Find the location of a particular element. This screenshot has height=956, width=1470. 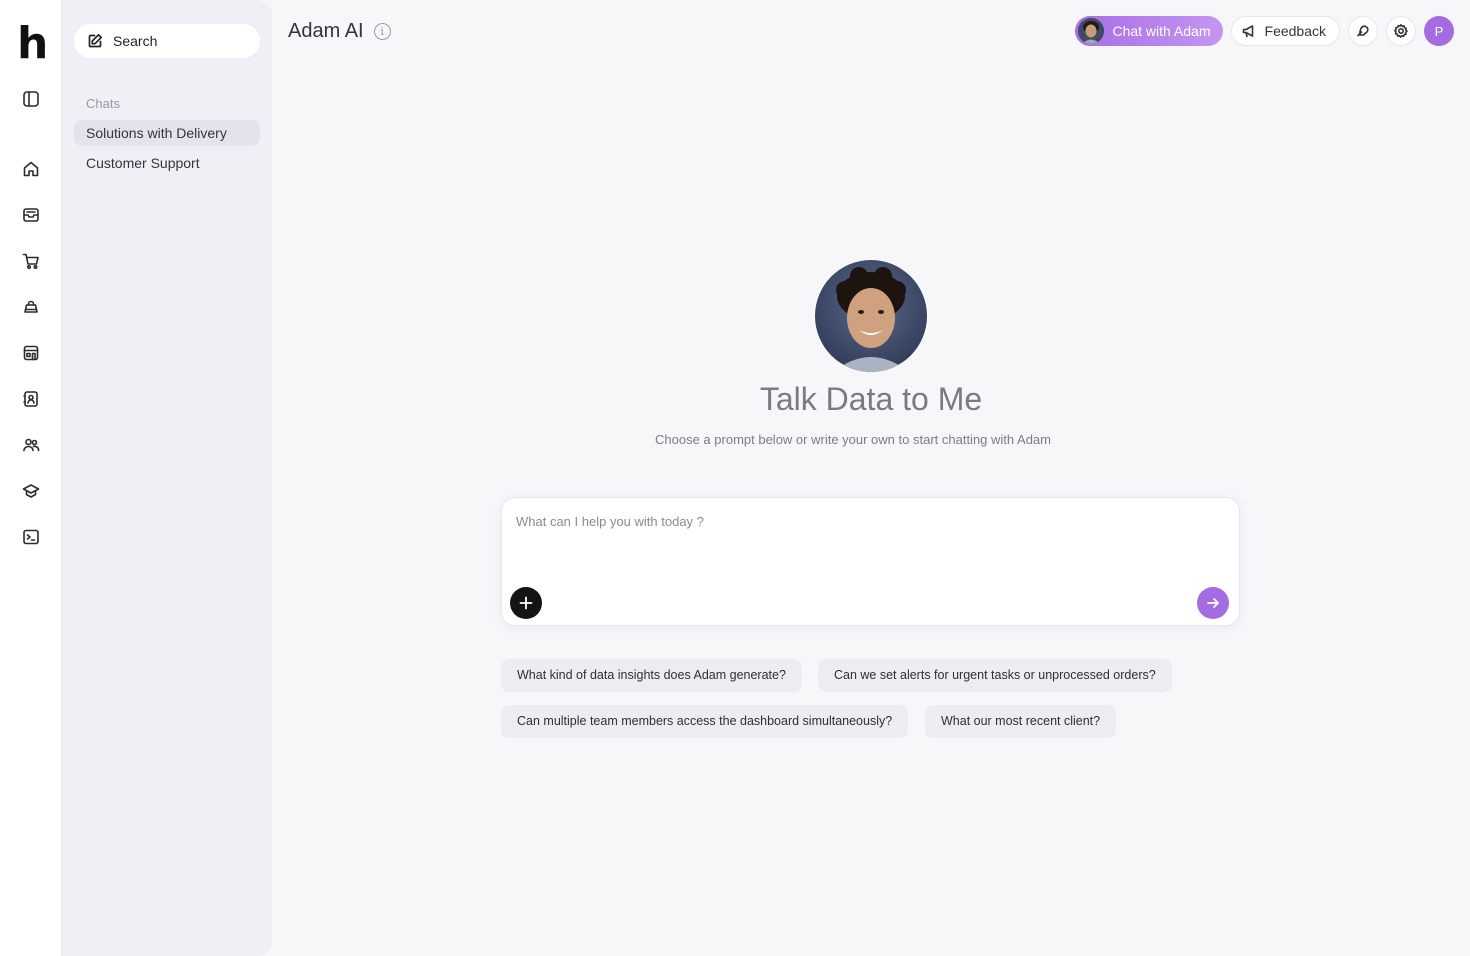

edit-icon is located at coordinates (95, 40).